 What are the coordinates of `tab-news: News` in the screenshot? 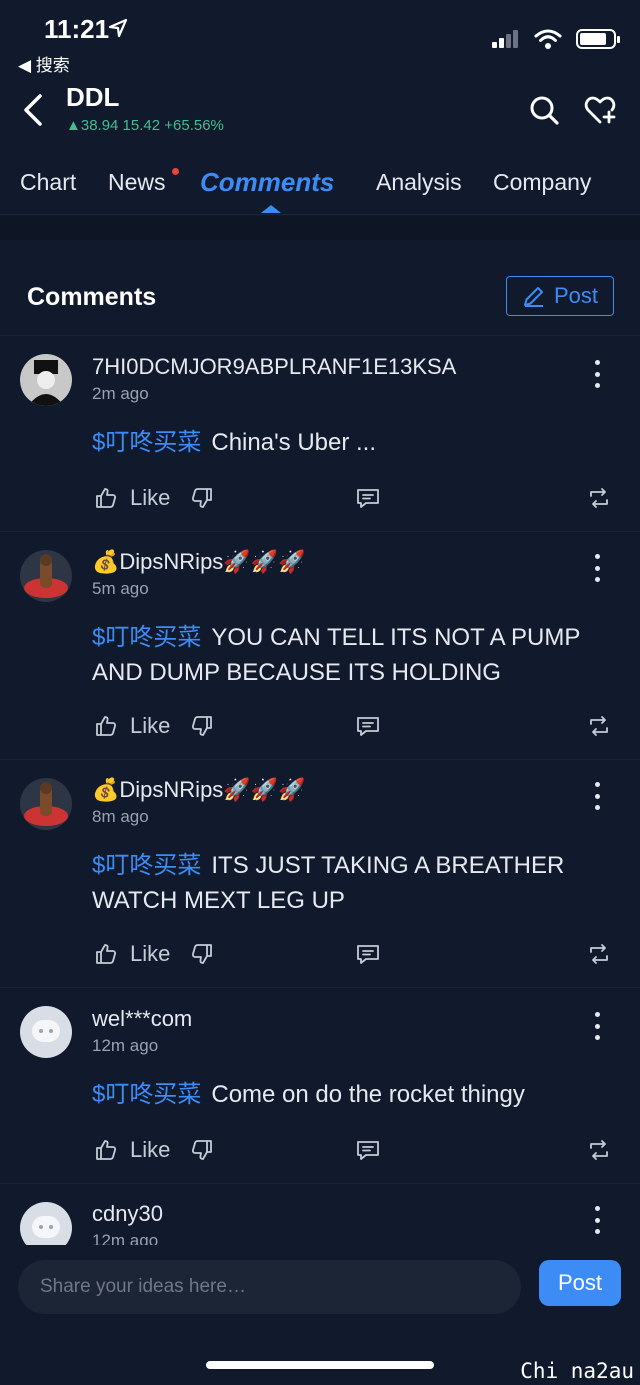 It's located at (137, 182).